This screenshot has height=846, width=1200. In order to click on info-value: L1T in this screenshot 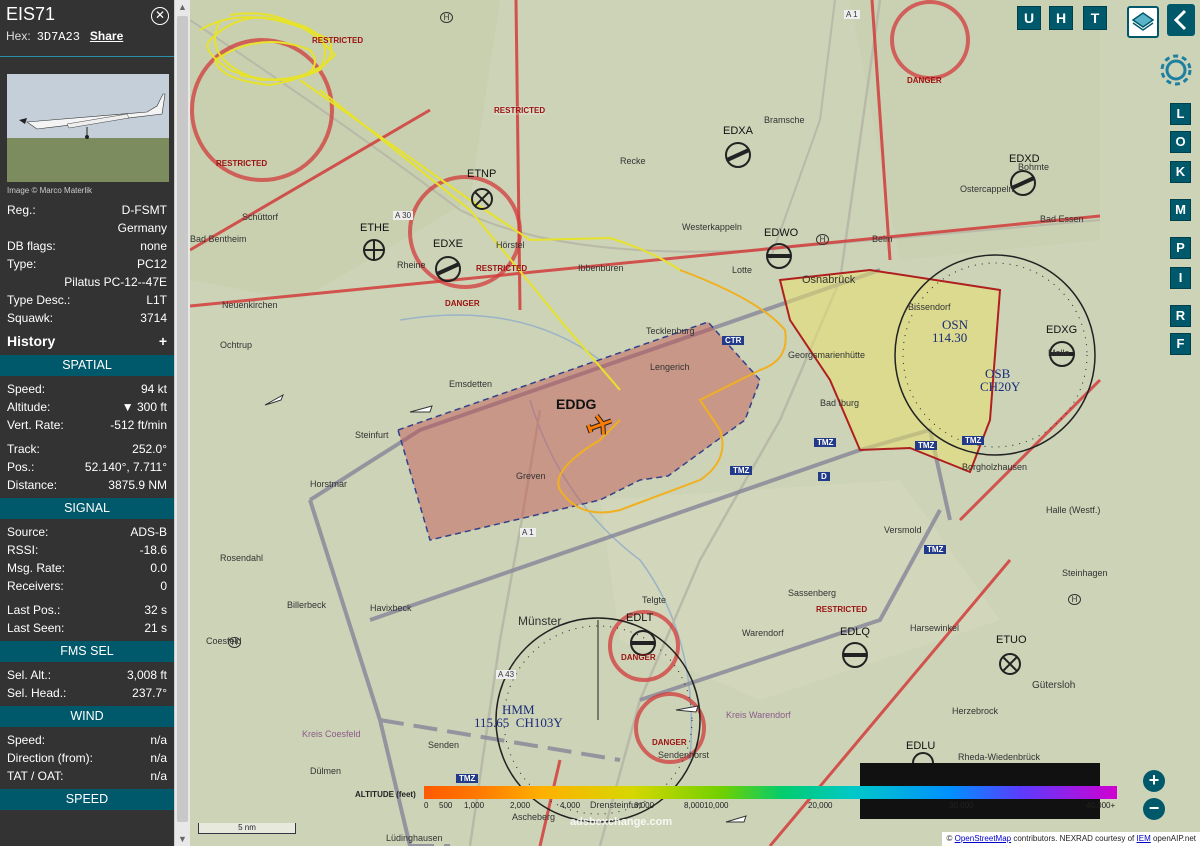, I will do `click(156, 300)`.